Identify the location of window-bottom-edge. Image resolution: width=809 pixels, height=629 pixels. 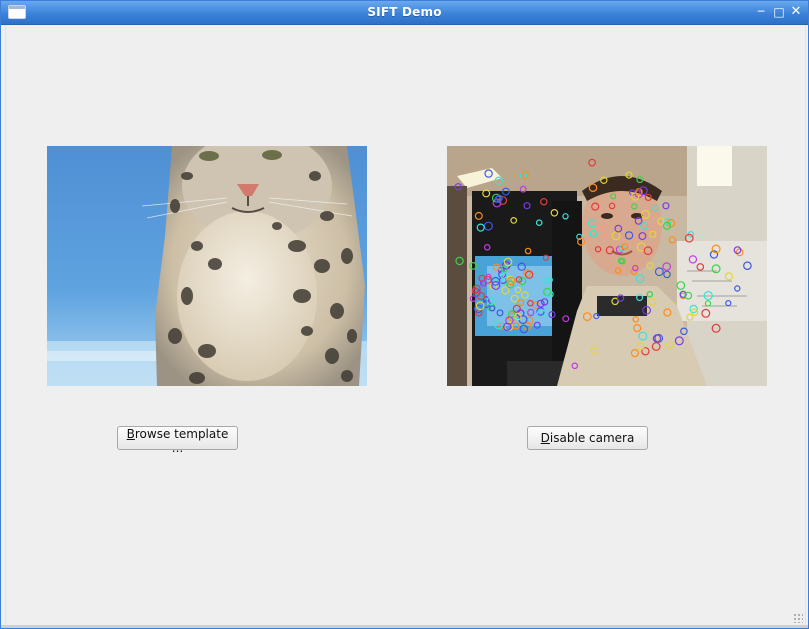
(404, 626).